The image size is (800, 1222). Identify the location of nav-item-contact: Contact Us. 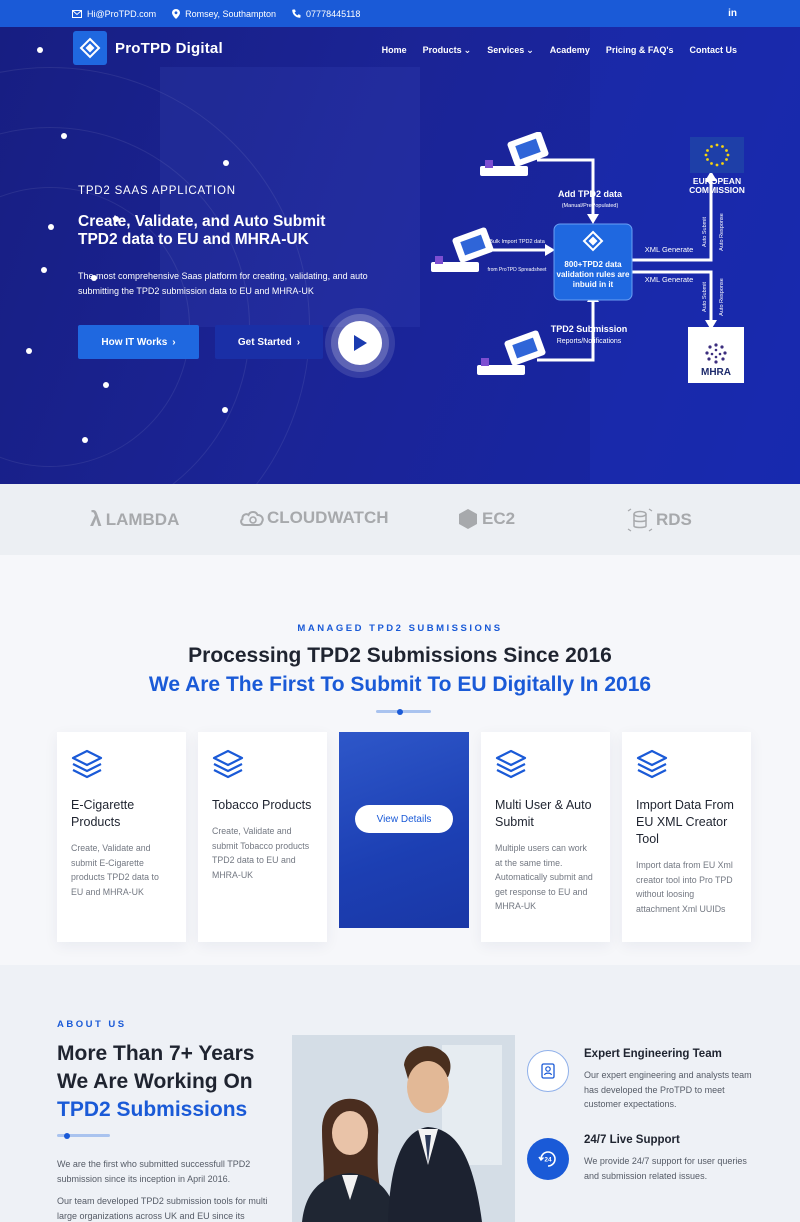
(713, 50).